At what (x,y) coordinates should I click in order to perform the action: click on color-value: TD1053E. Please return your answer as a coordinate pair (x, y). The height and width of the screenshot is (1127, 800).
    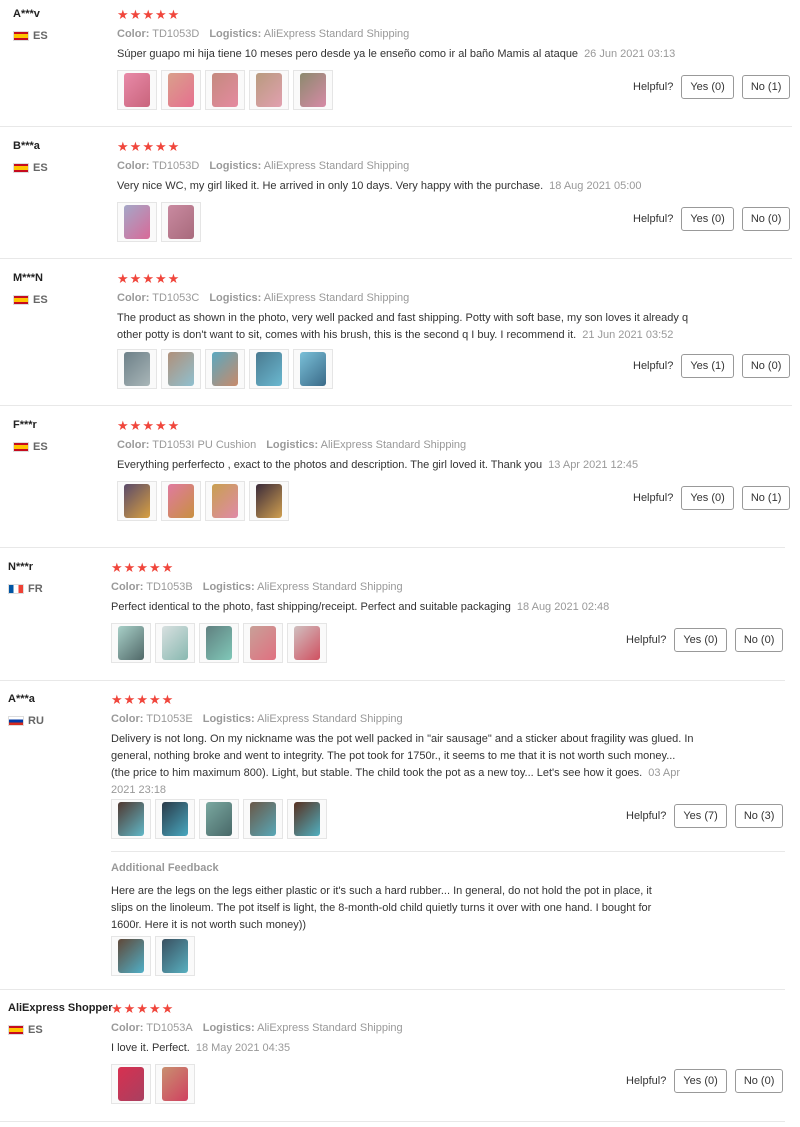
    Looking at the image, I should click on (169, 719).